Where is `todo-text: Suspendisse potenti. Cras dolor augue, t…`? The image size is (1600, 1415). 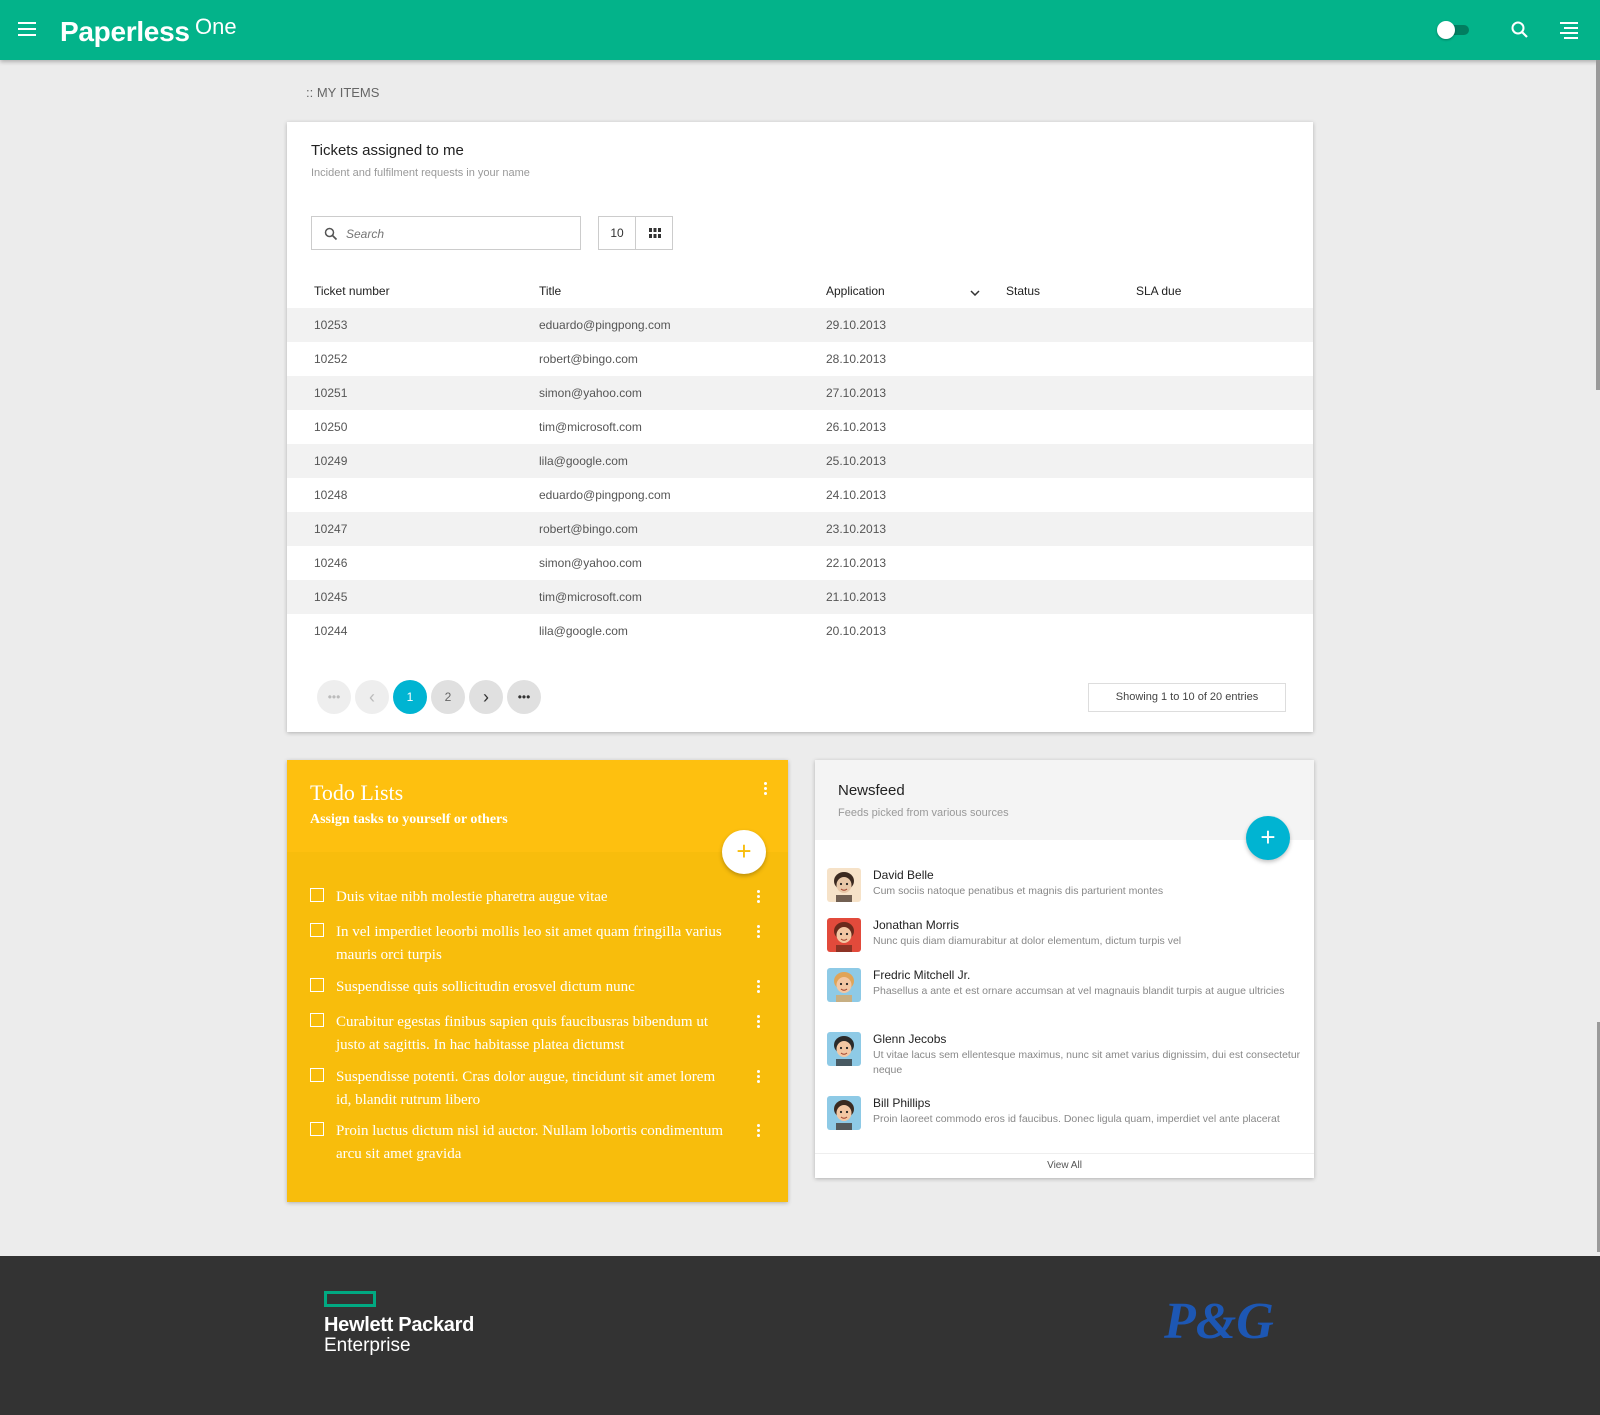
todo-text: Suspendisse potenti. Cras dolor augue, t… is located at coordinates (526, 1088).